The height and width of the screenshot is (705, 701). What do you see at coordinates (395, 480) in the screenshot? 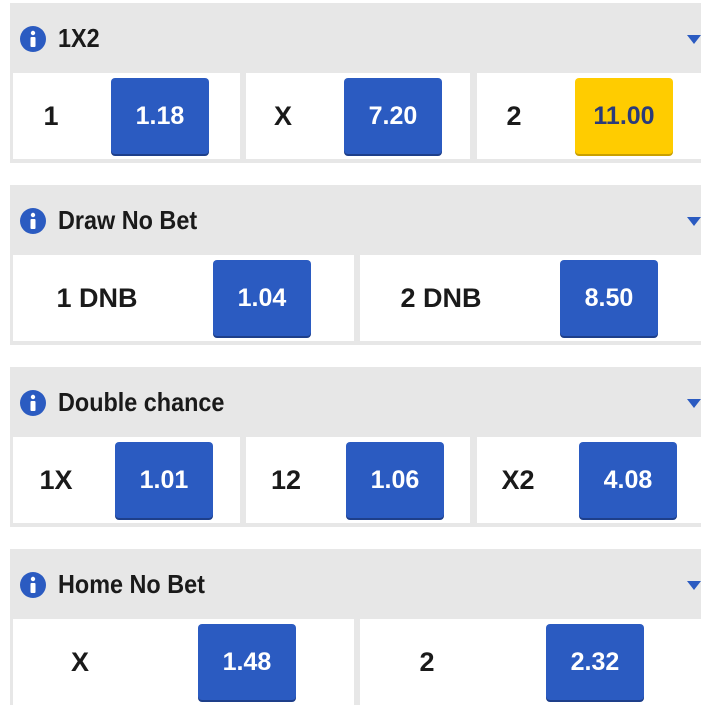
I see `odds-button: 1.06` at bounding box center [395, 480].